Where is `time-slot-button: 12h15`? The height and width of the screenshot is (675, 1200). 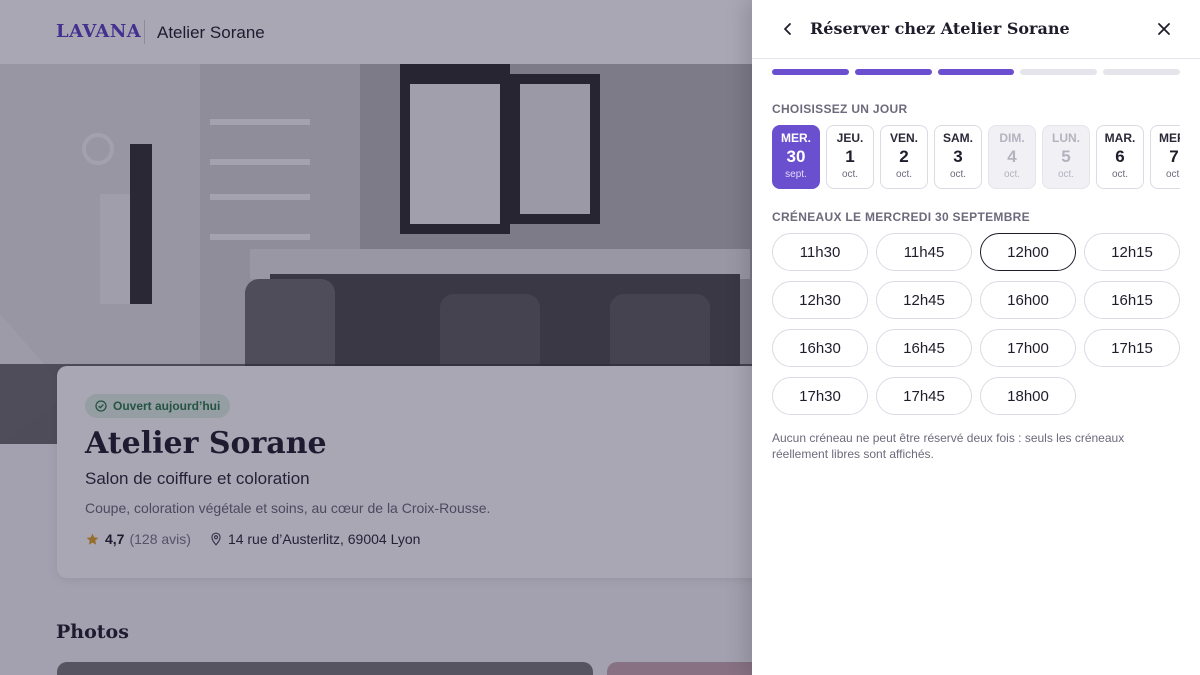
time-slot-button: 12h15 is located at coordinates (1132, 252).